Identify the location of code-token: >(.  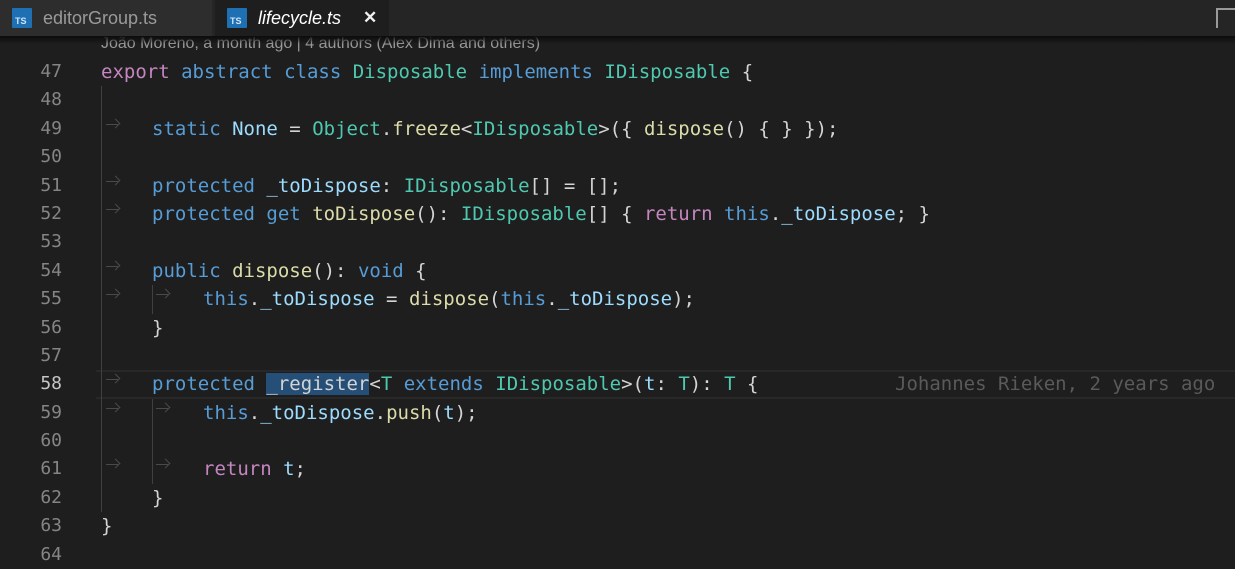
(632, 384).